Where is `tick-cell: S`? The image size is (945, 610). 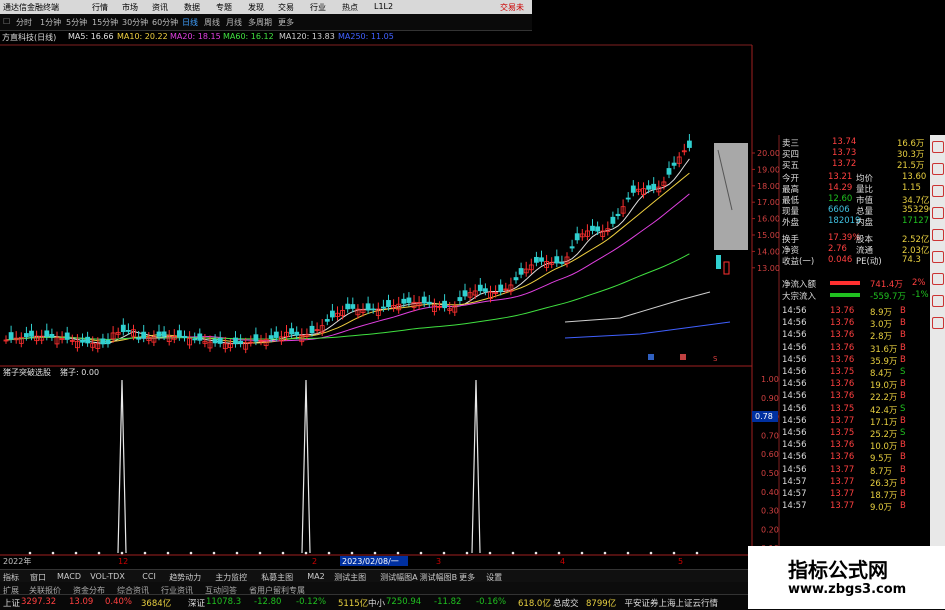
tick-cell: S is located at coordinates (903, 372).